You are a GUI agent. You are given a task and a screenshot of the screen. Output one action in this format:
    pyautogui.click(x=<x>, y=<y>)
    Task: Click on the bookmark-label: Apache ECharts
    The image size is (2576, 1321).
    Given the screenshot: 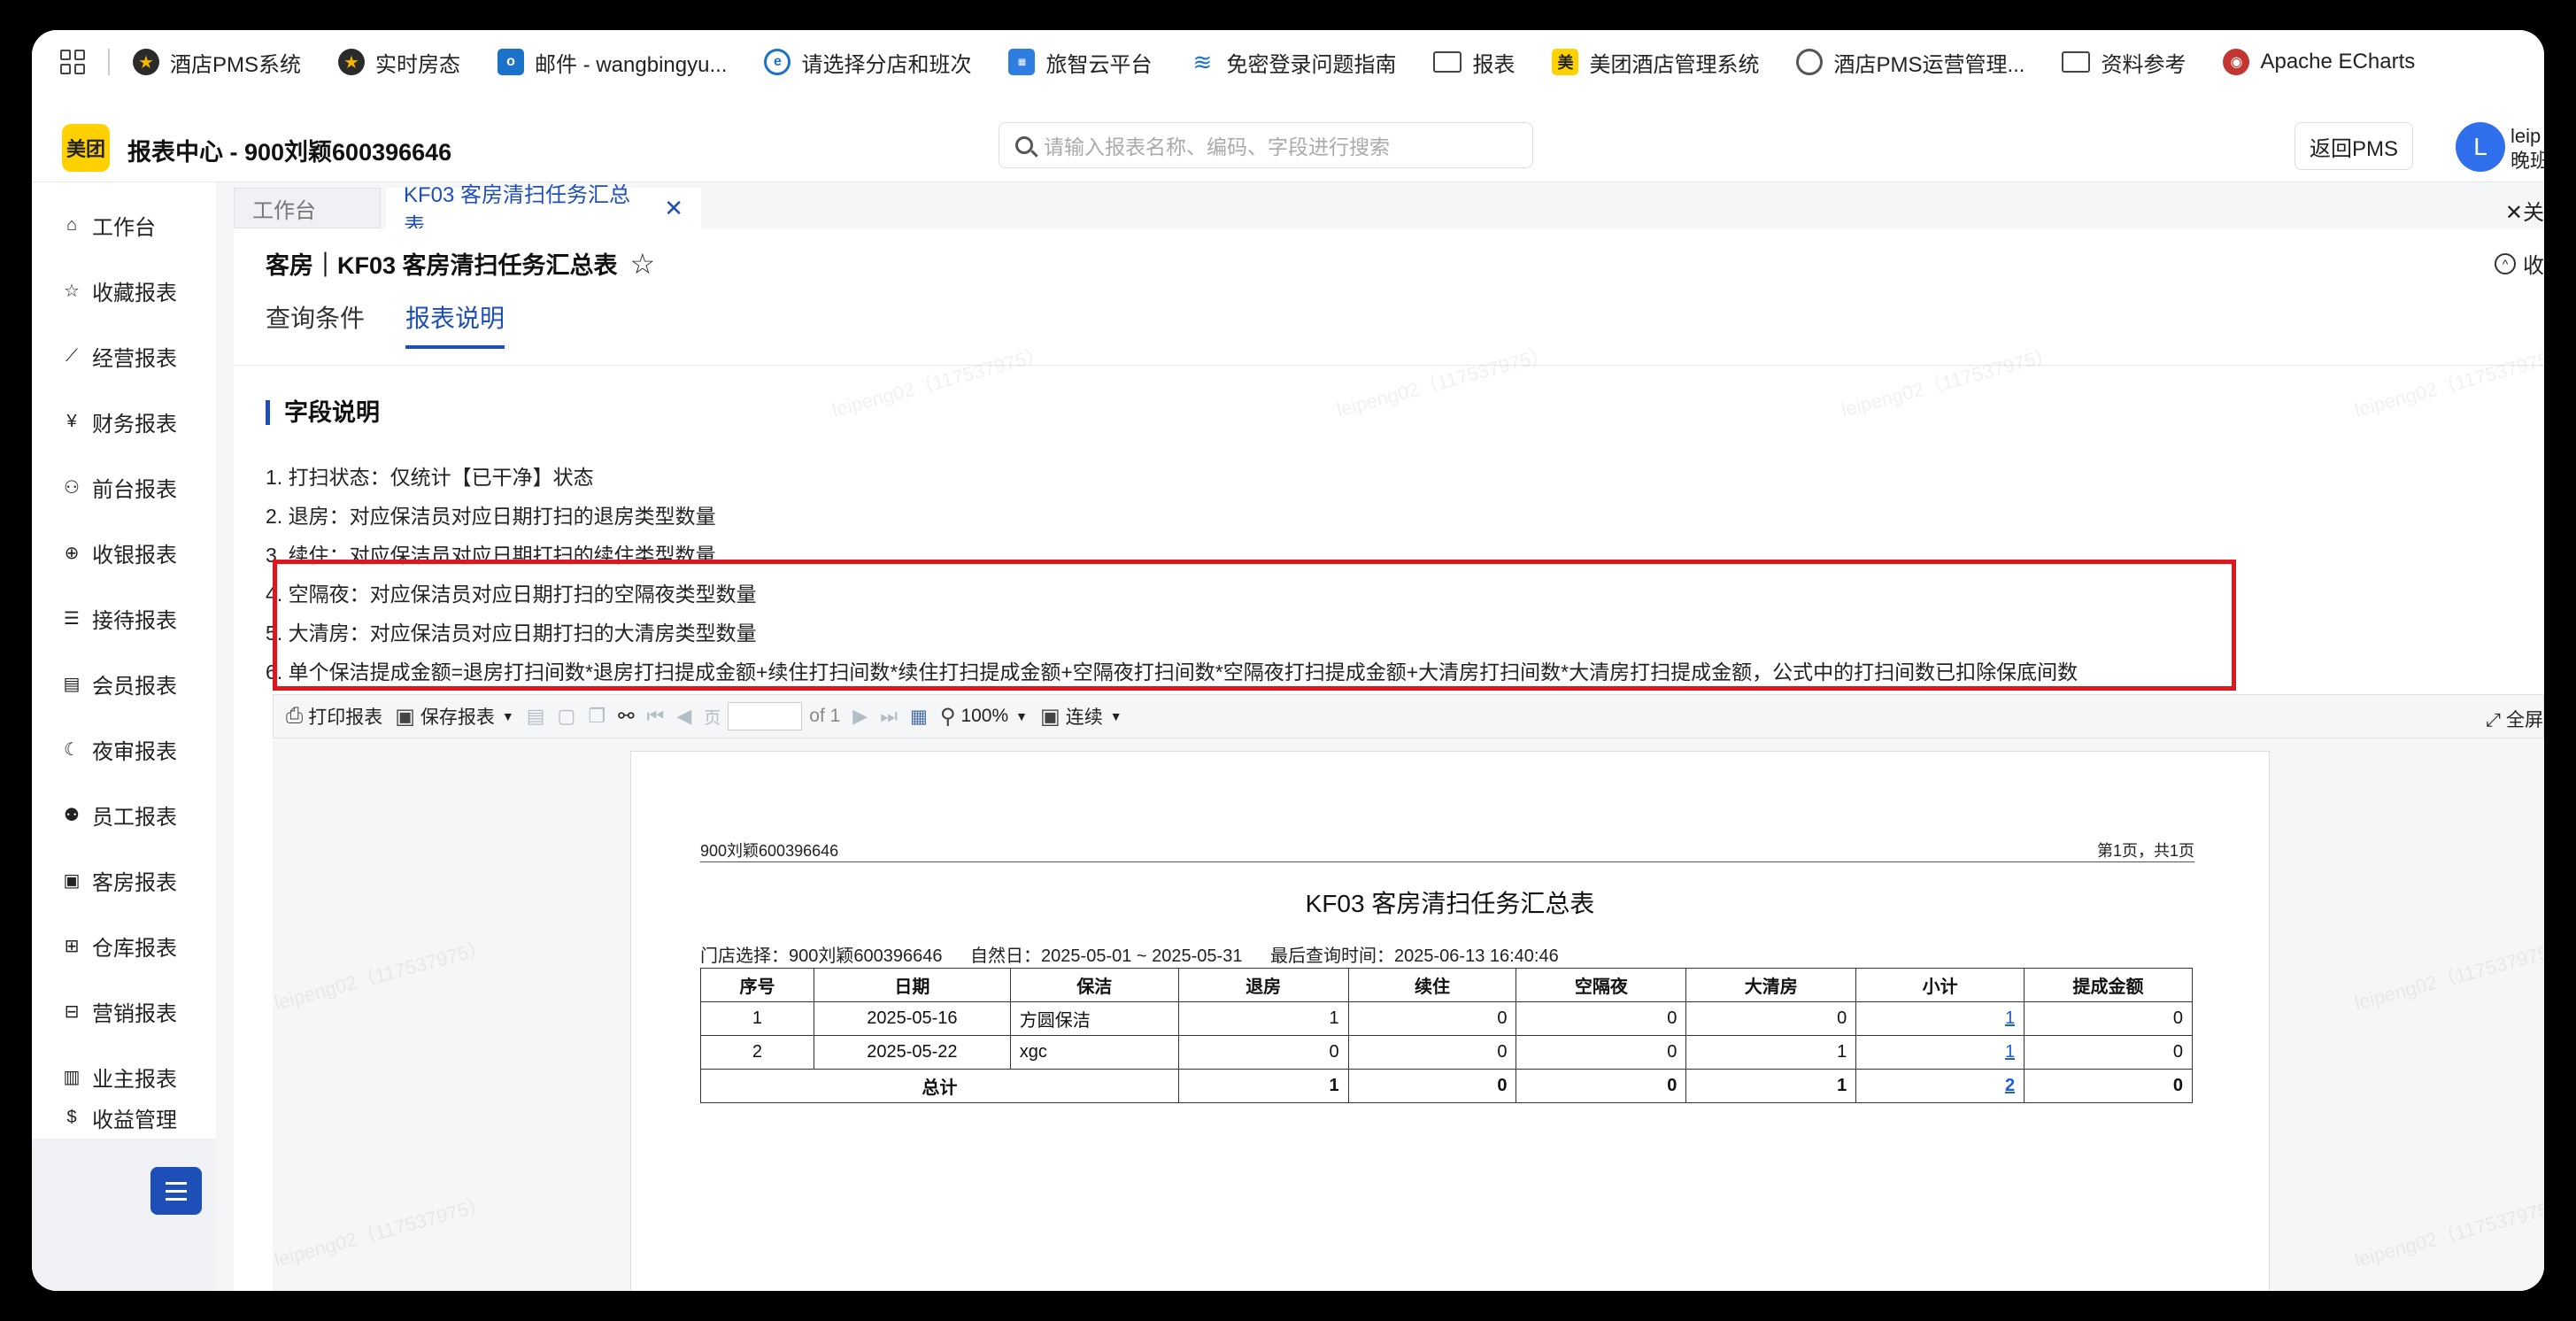 What is the action you would take?
    pyautogui.click(x=2338, y=61)
    